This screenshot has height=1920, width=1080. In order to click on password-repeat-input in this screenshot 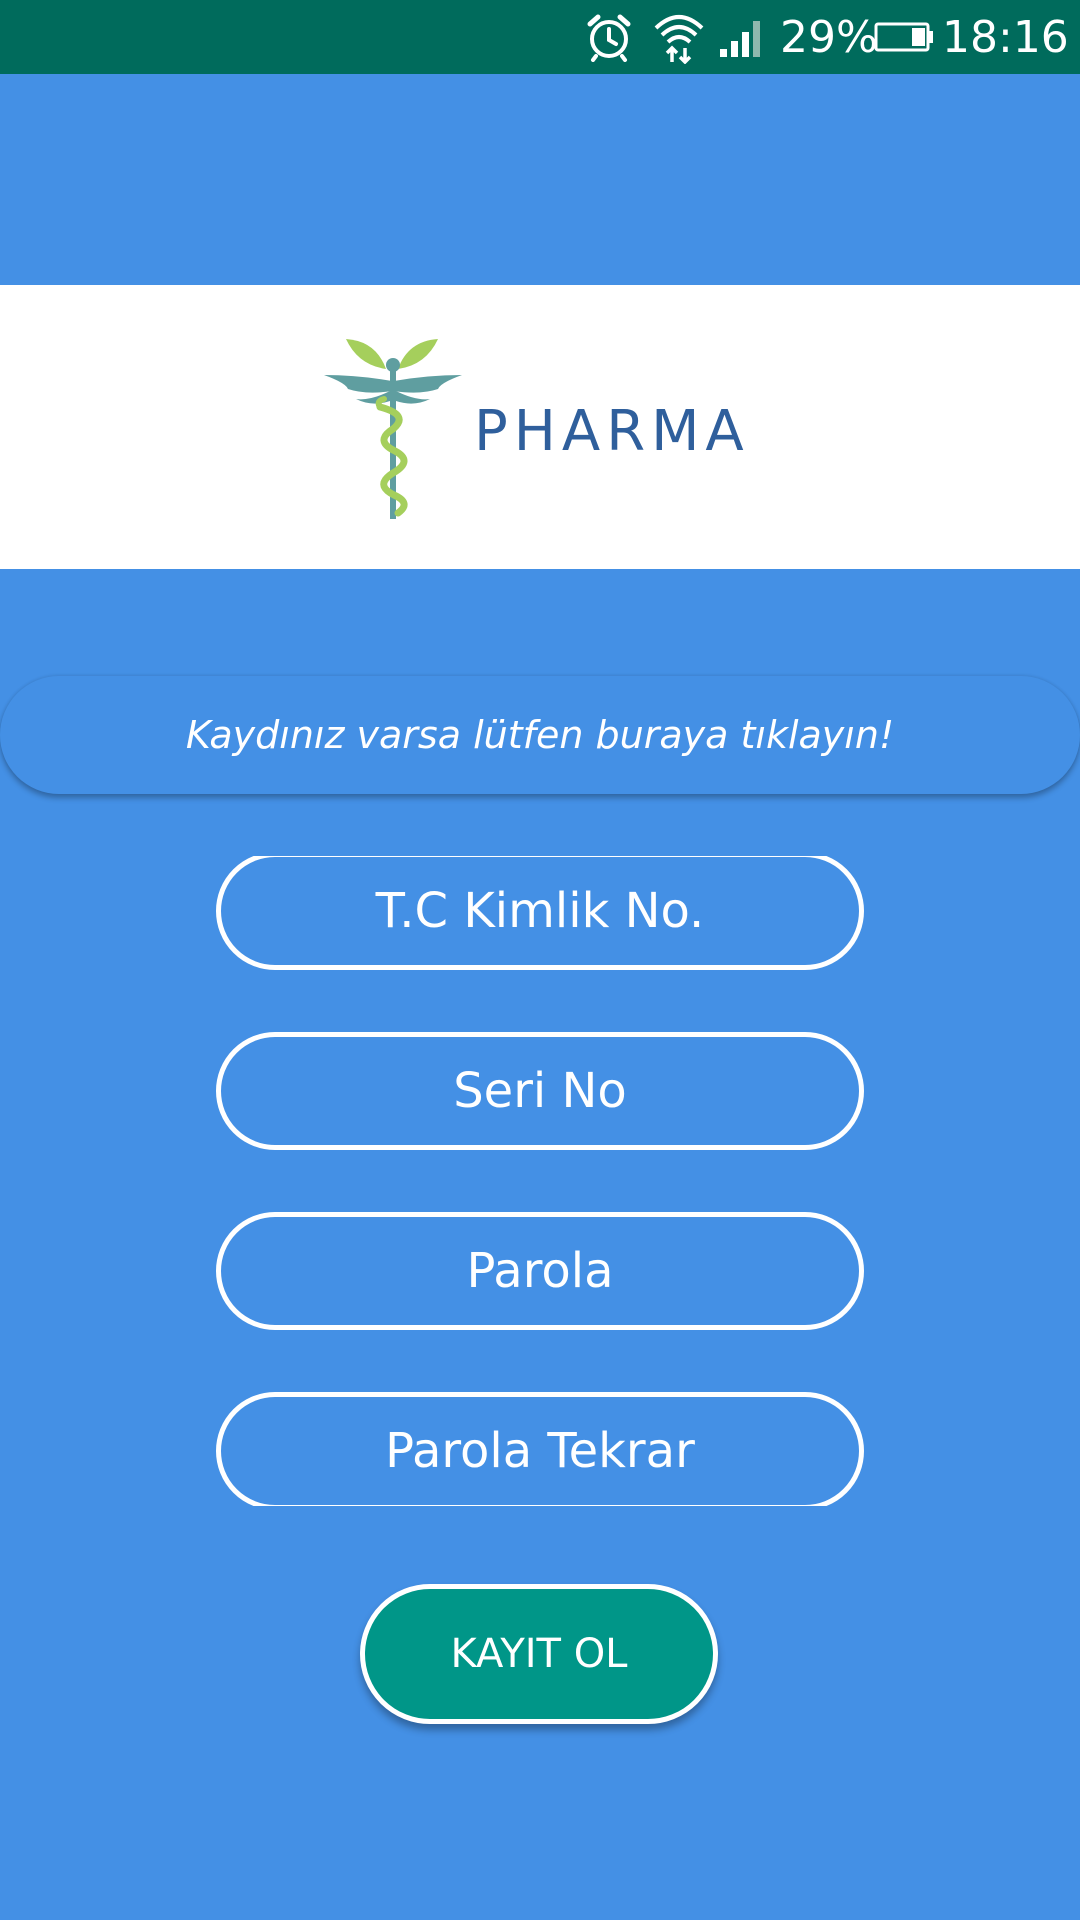, I will do `click(540, 1449)`.